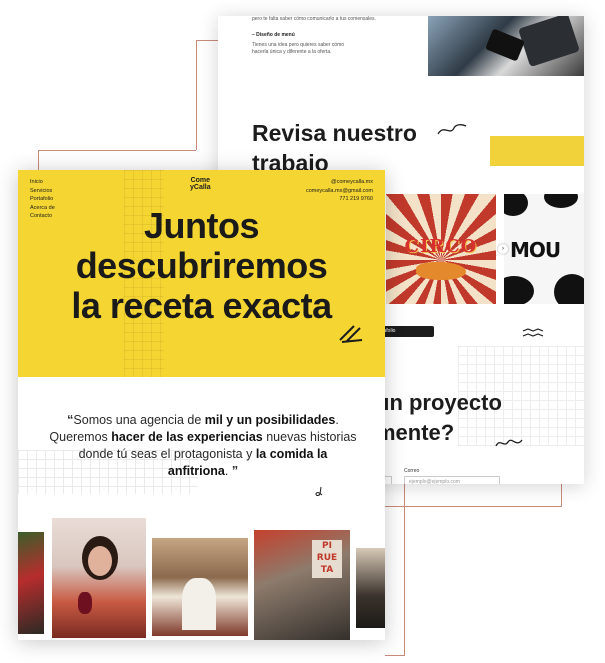 Image resolution: width=605 pixels, height=663 pixels. Describe the element at coordinates (201, 225) in the screenshot. I see `hero-title-line: Juntos` at that location.